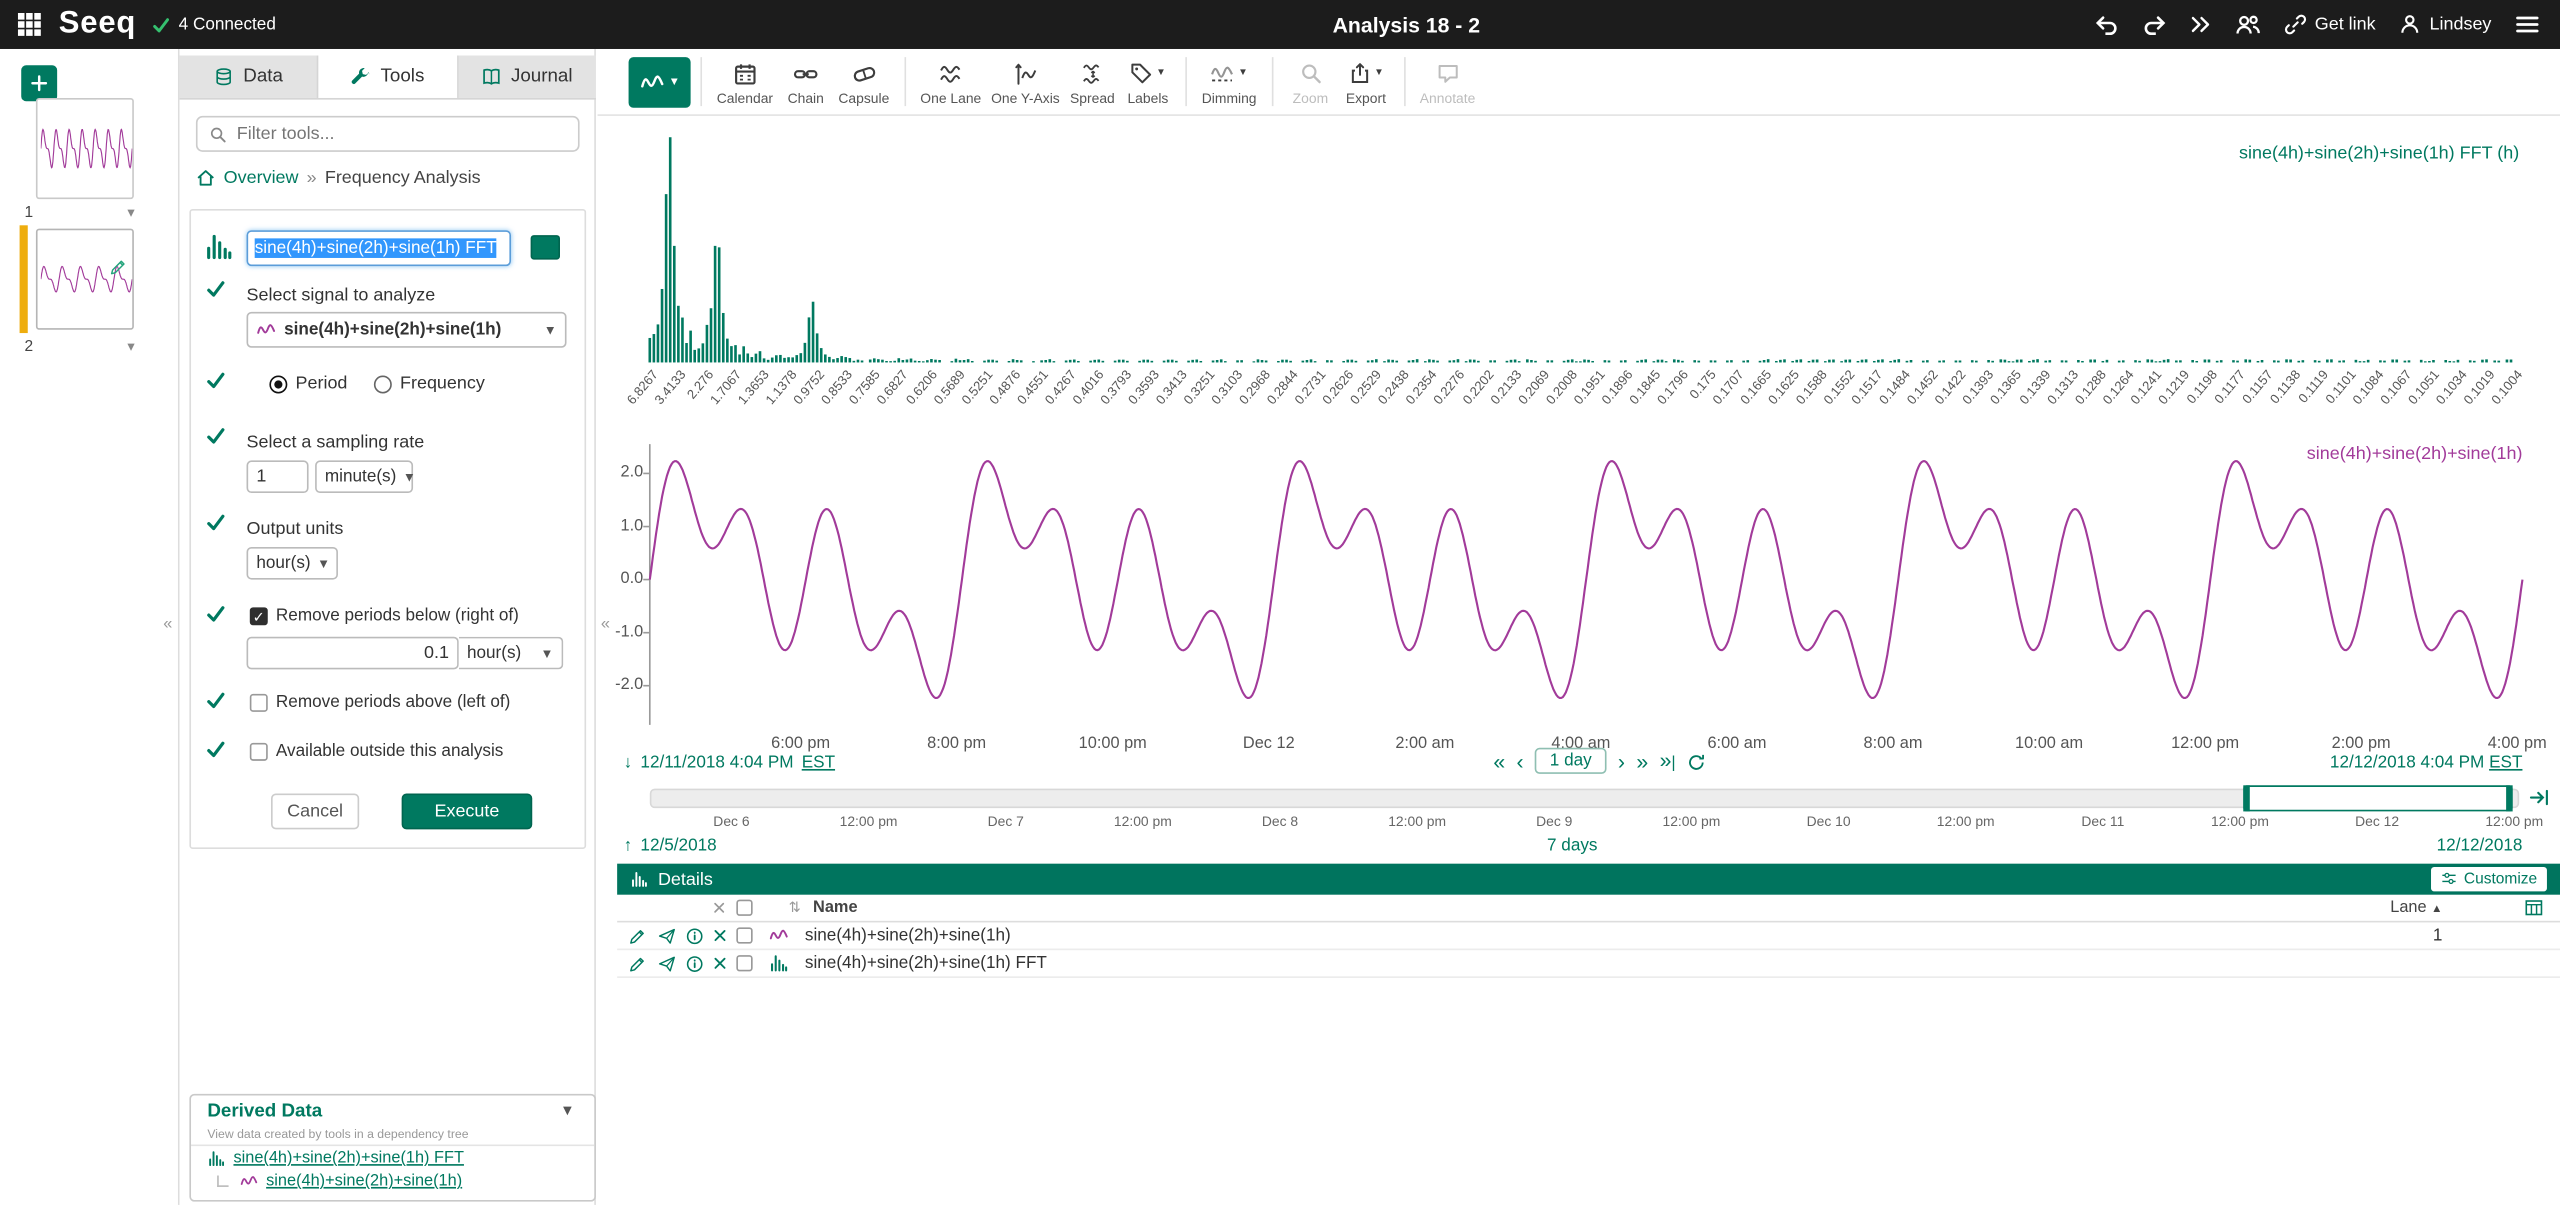 The height and width of the screenshot is (1205, 2560). I want to click on remove-below-input, so click(353, 653).